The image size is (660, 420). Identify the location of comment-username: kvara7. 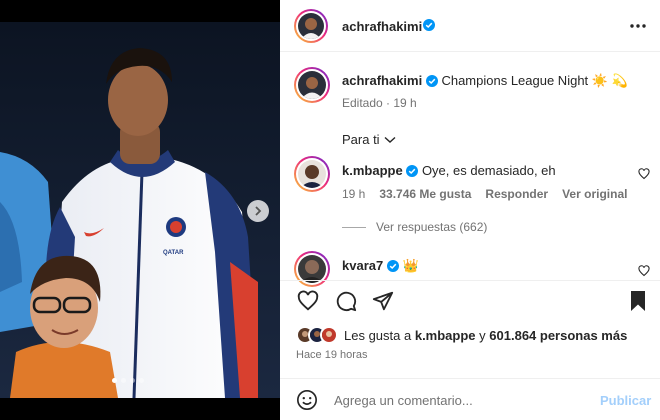
(362, 265).